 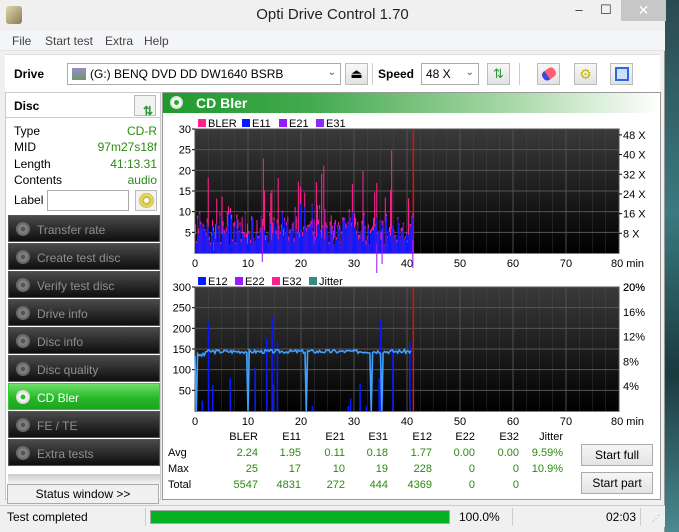 I want to click on save-button, so click(x=621, y=74).